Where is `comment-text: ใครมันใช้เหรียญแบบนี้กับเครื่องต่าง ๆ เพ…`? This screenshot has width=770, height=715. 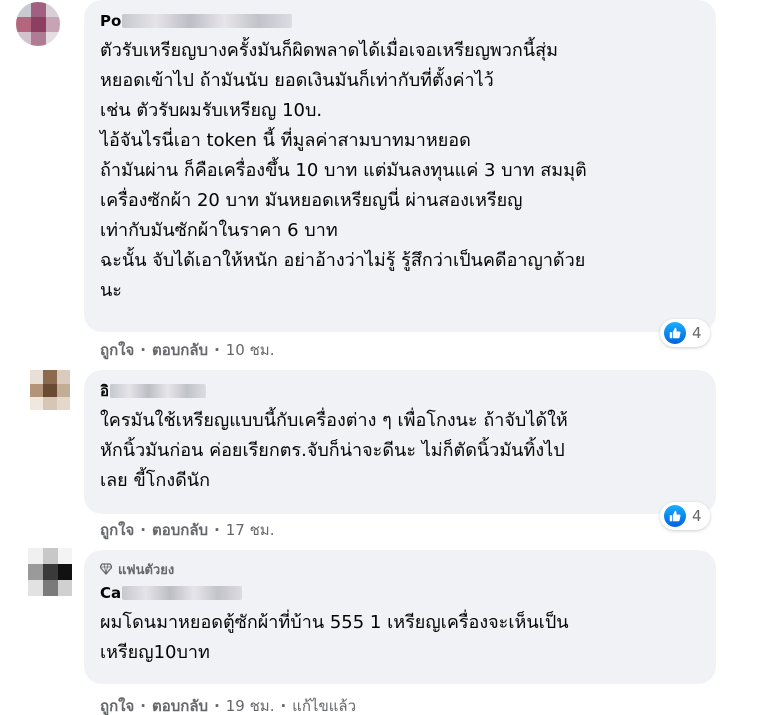
comment-text: ใครมันใช้เหรียญแบบนี้กับเครื่องต่าง ๆ เพ… is located at coordinates (334, 450).